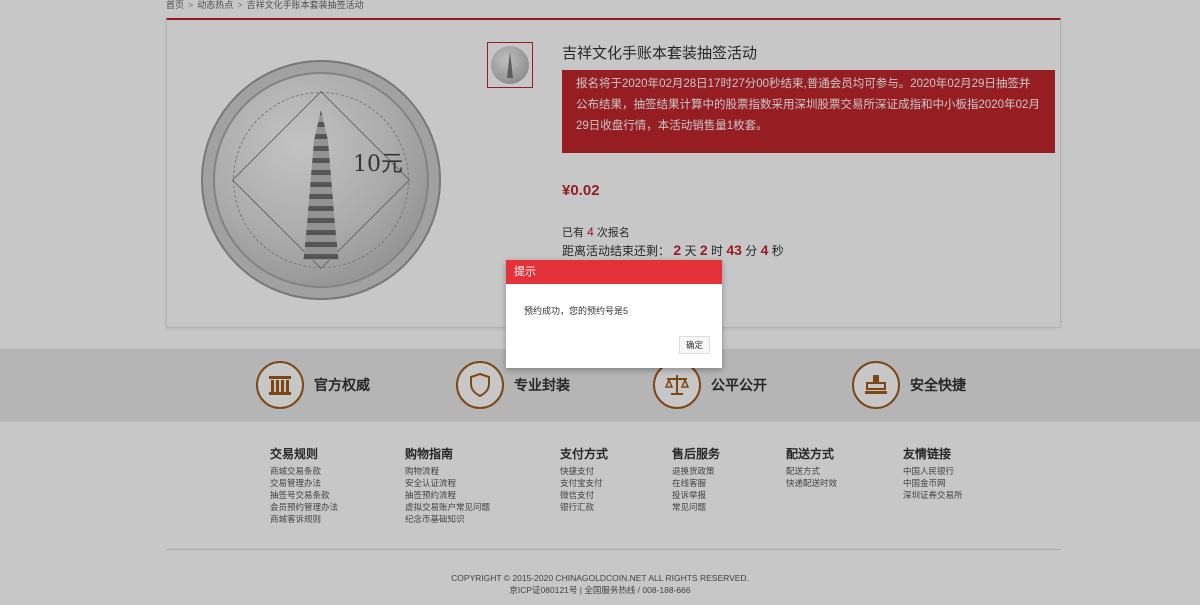 Image resolution: width=1200 pixels, height=605 pixels. I want to click on alert-dialog: 提示 预约成功，您的预约号是5 确定, so click(614, 314).